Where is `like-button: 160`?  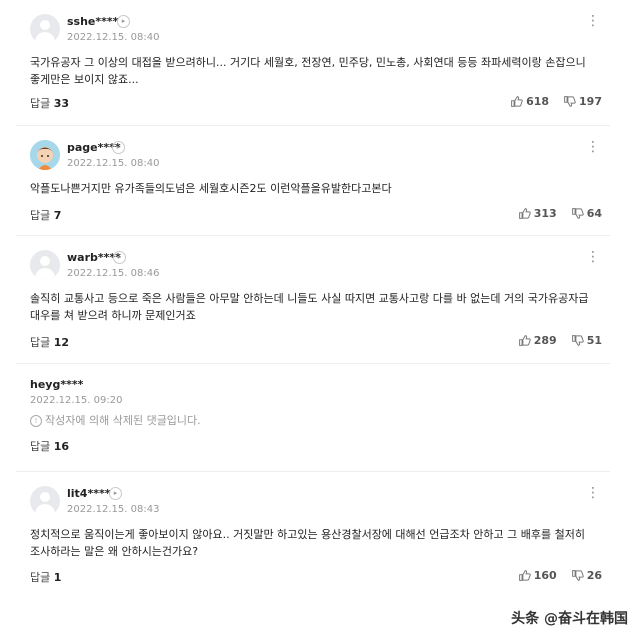
like-button: 160 is located at coordinates (537, 575).